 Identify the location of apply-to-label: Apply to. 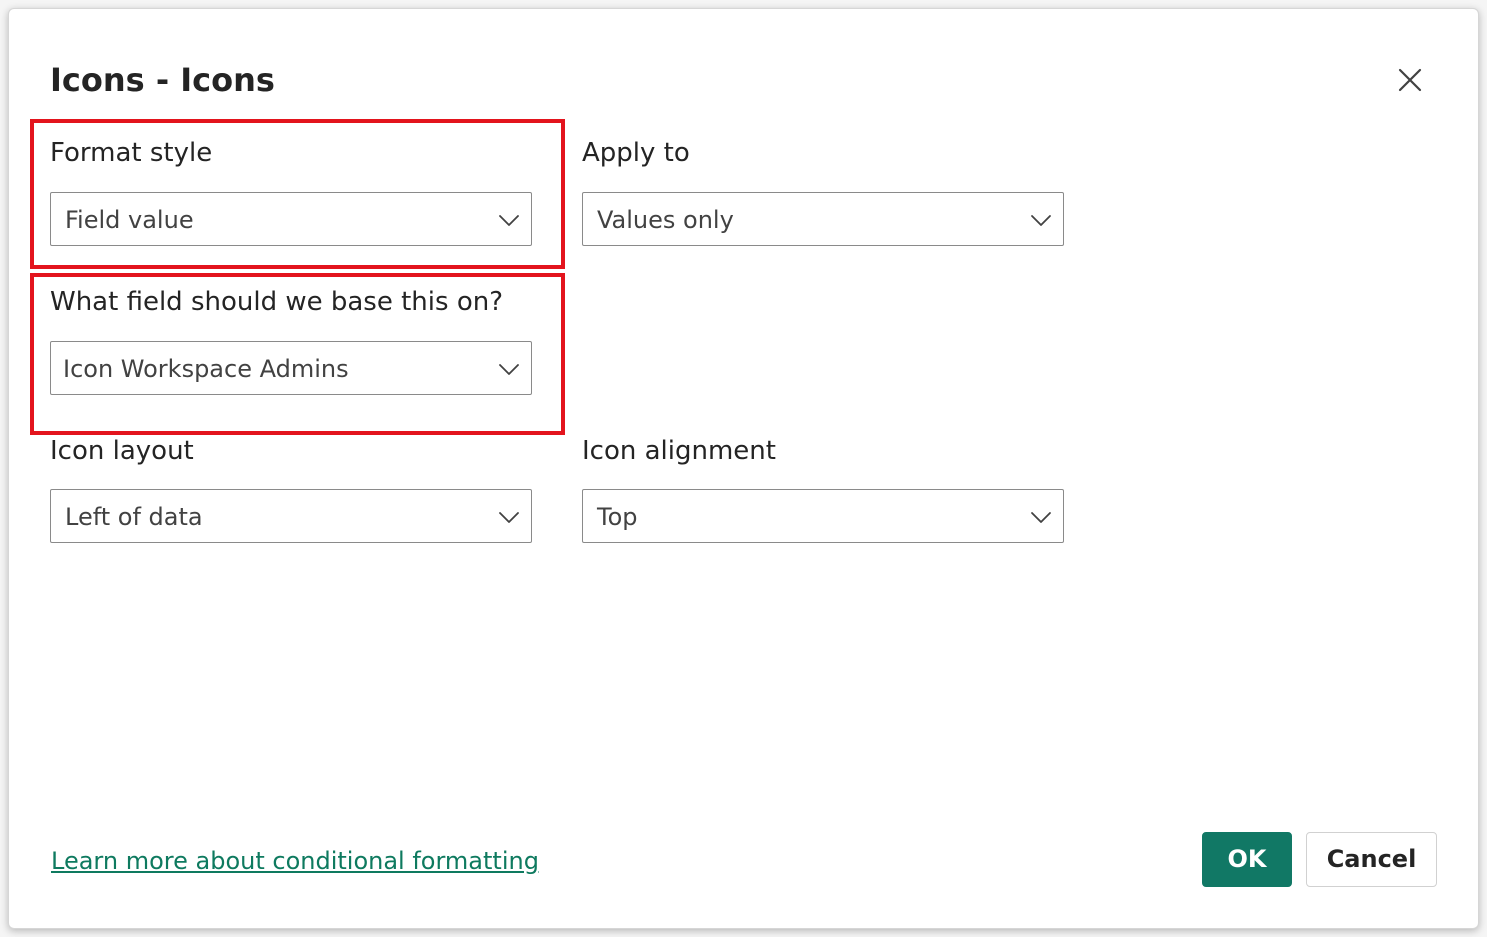
(636, 153).